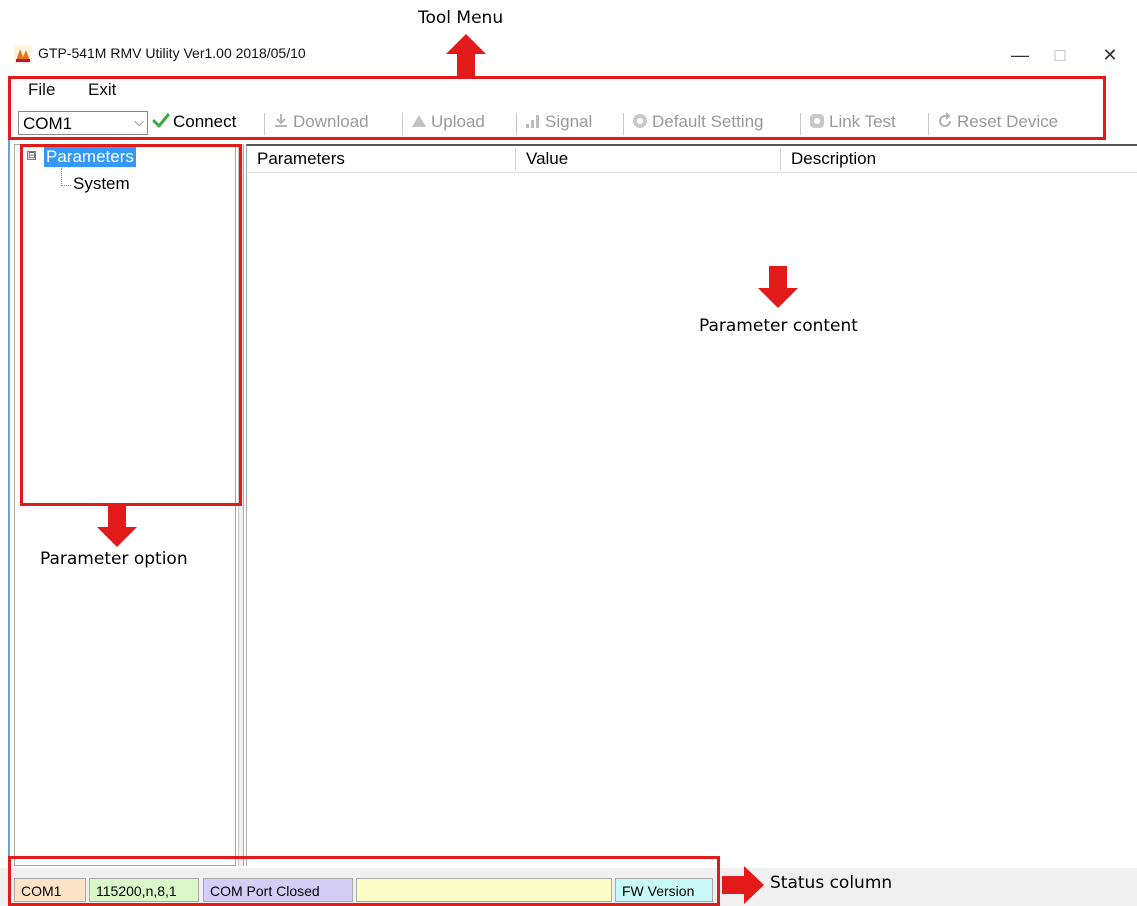 The width and height of the screenshot is (1137, 906). What do you see at coordinates (9, 505) in the screenshot?
I see `window-left-edge` at bounding box center [9, 505].